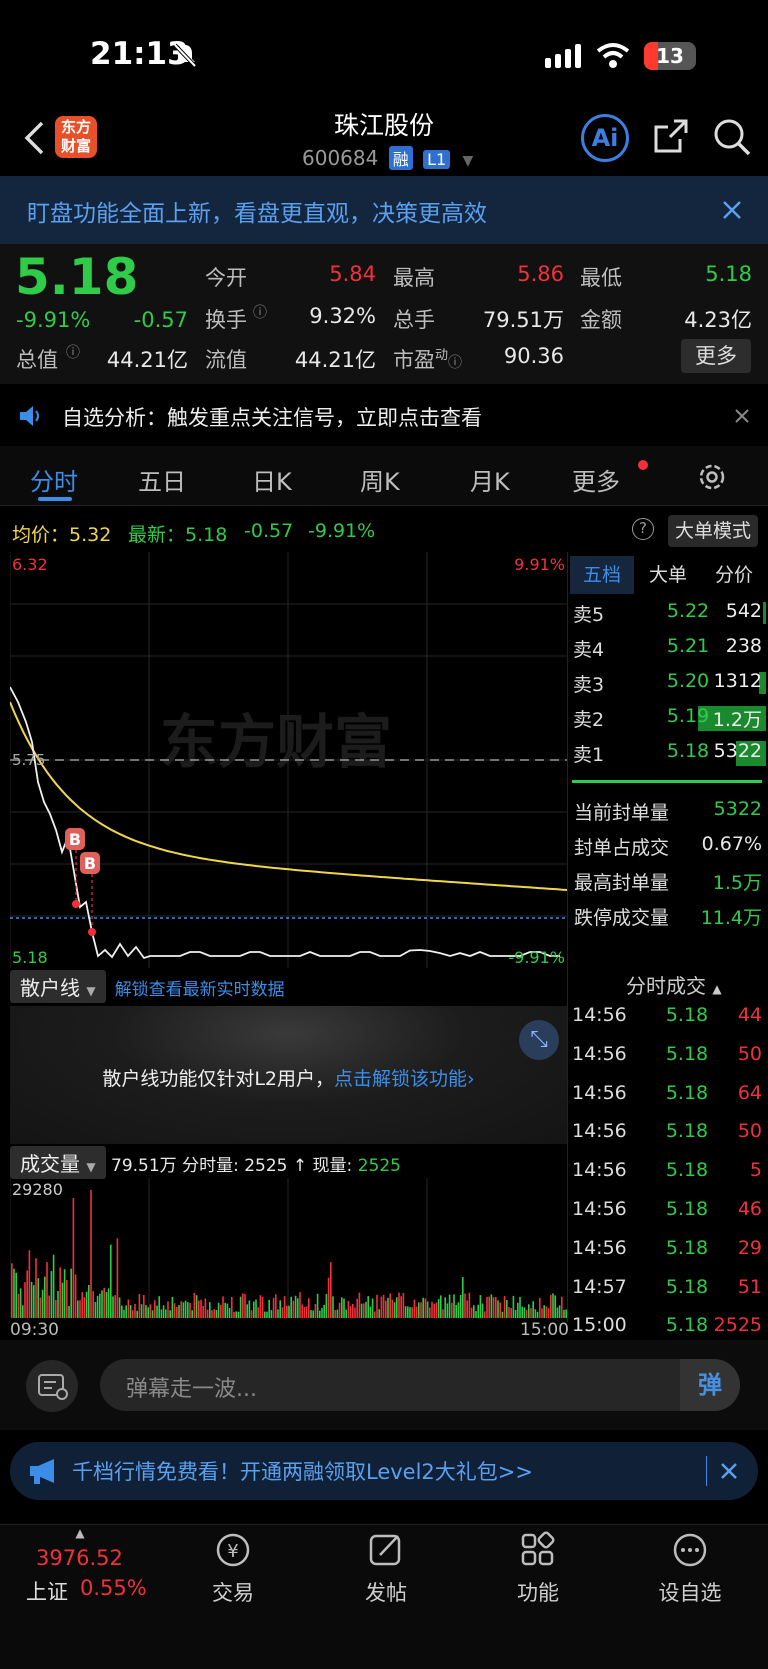 The image size is (768, 1669). I want to click on feature-banner: 盯盘功能全面上新，看盘更直观，决策更高效, so click(384, 210).